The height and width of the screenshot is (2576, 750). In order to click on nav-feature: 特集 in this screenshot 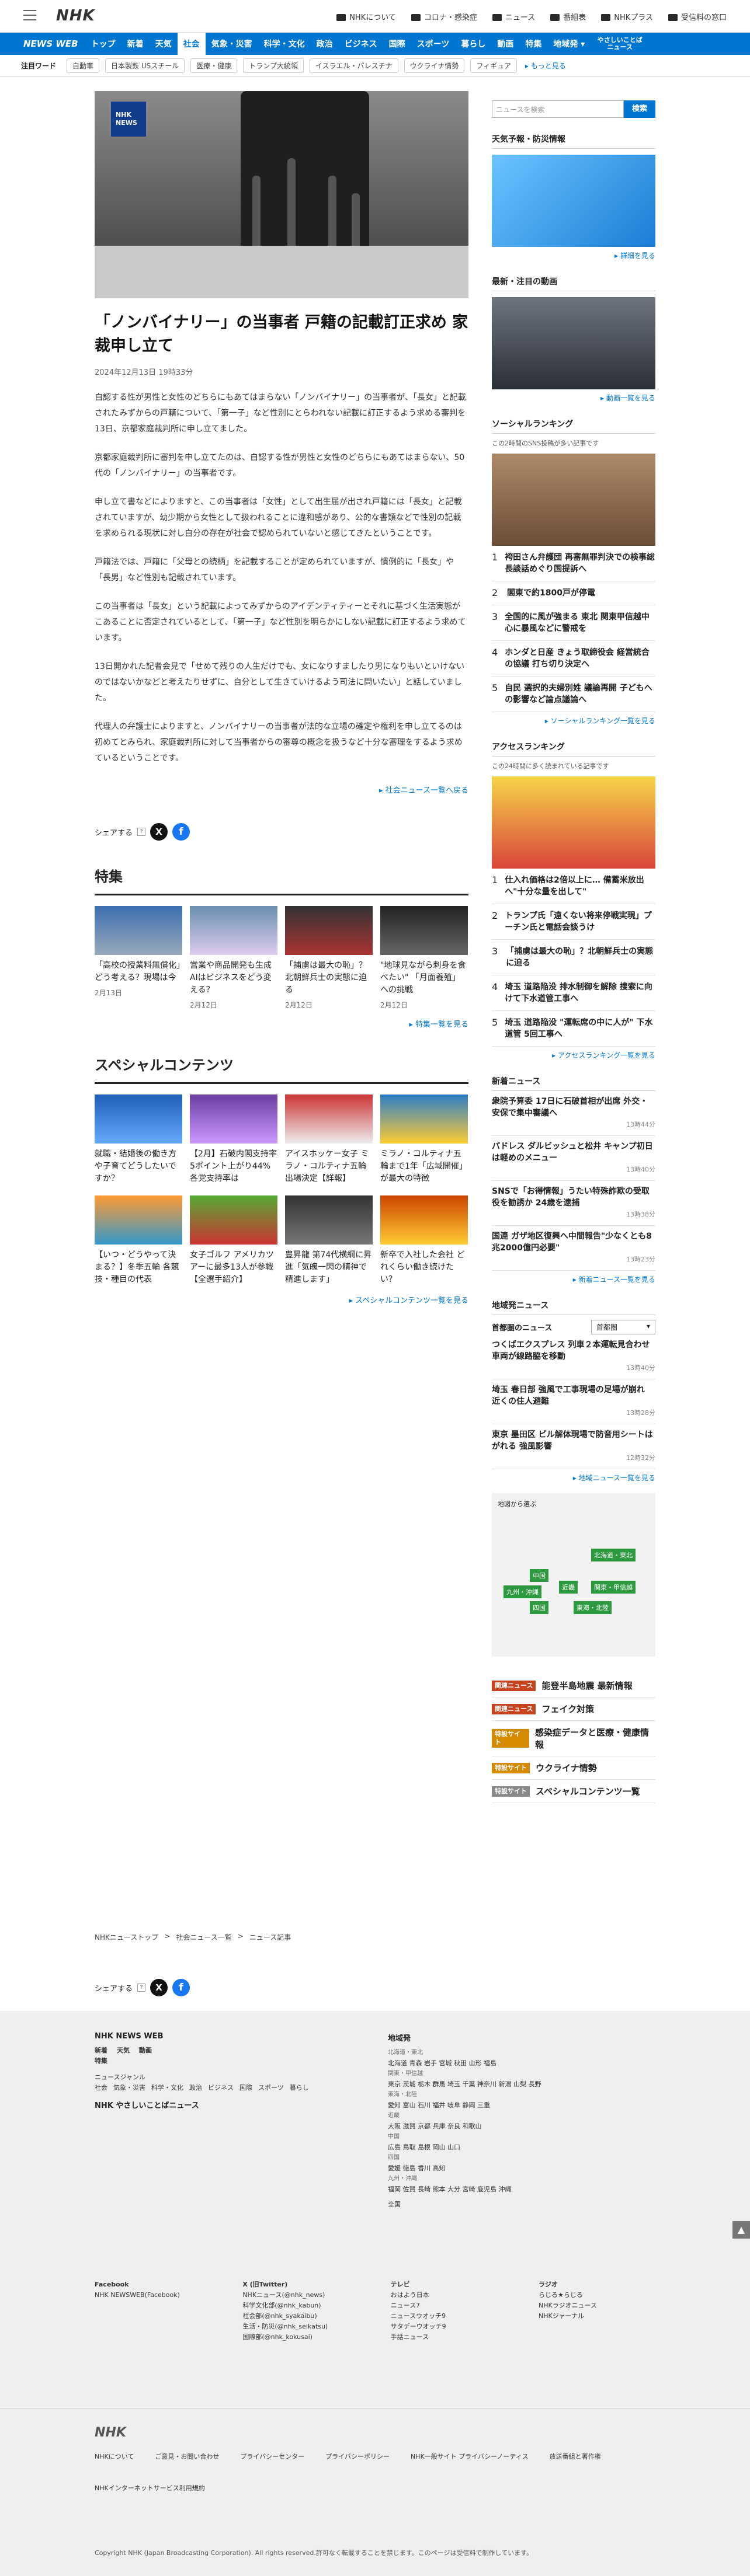, I will do `click(533, 44)`.